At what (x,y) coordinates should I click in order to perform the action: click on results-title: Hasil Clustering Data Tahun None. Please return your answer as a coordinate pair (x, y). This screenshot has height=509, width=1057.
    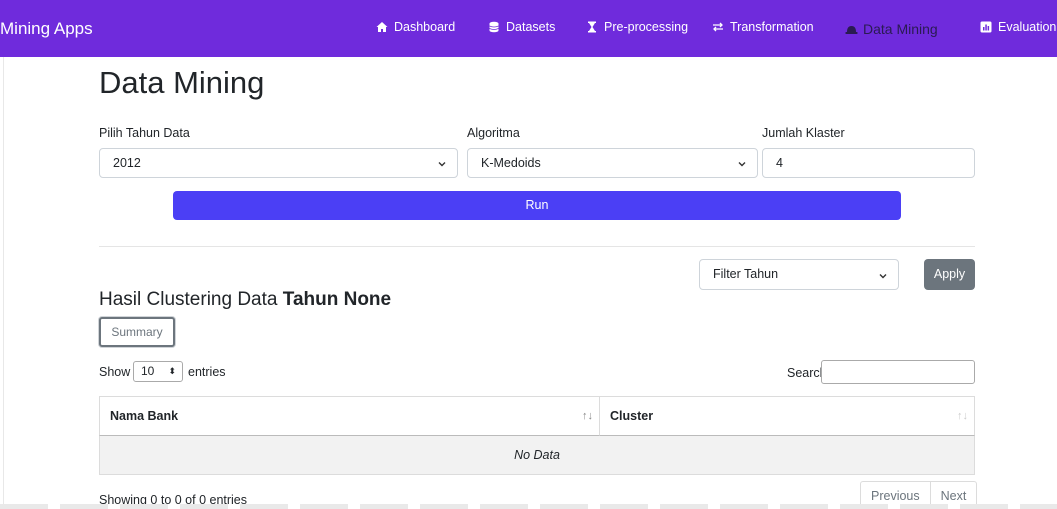
    Looking at the image, I should click on (245, 300).